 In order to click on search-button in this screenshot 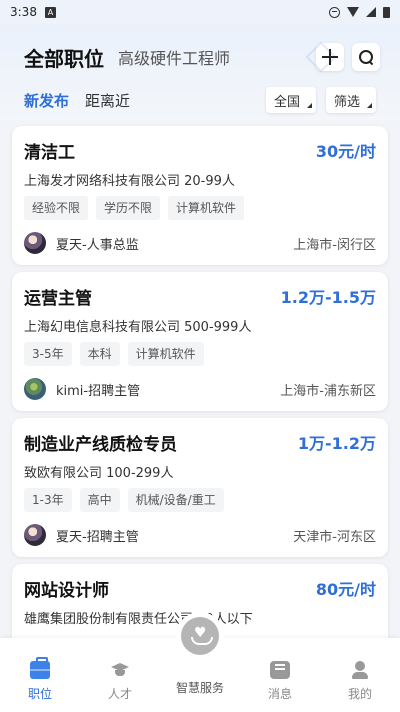, I will do `click(366, 57)`.